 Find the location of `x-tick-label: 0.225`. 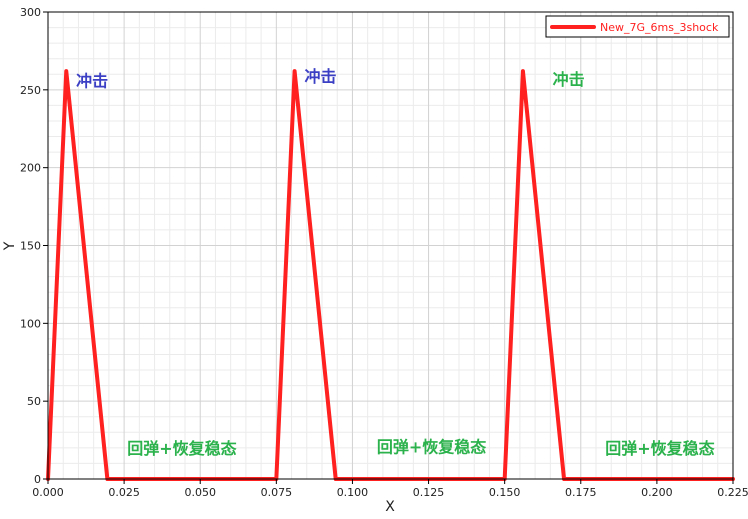

x-tick-label: 0.225 is located at coordinates (732, 492).